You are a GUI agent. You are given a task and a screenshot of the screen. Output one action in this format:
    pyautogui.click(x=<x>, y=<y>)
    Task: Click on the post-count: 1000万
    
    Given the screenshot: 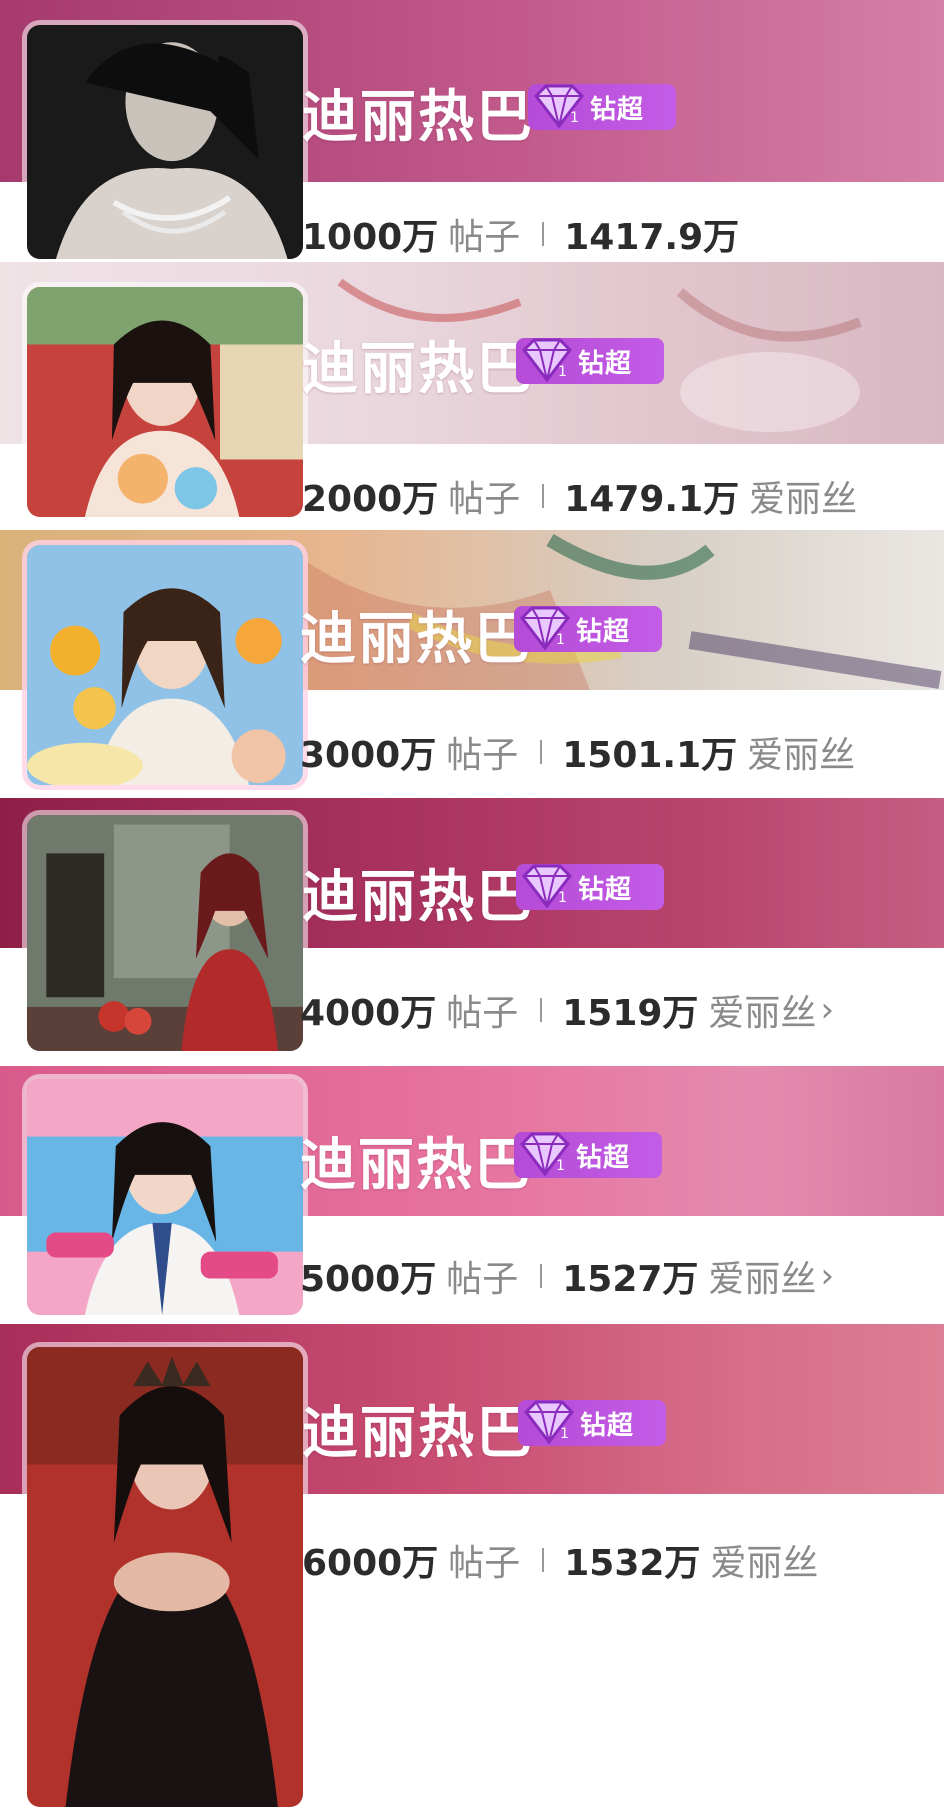 What is the action you would take?
    pyautogui.click(x=370, y=237)
    